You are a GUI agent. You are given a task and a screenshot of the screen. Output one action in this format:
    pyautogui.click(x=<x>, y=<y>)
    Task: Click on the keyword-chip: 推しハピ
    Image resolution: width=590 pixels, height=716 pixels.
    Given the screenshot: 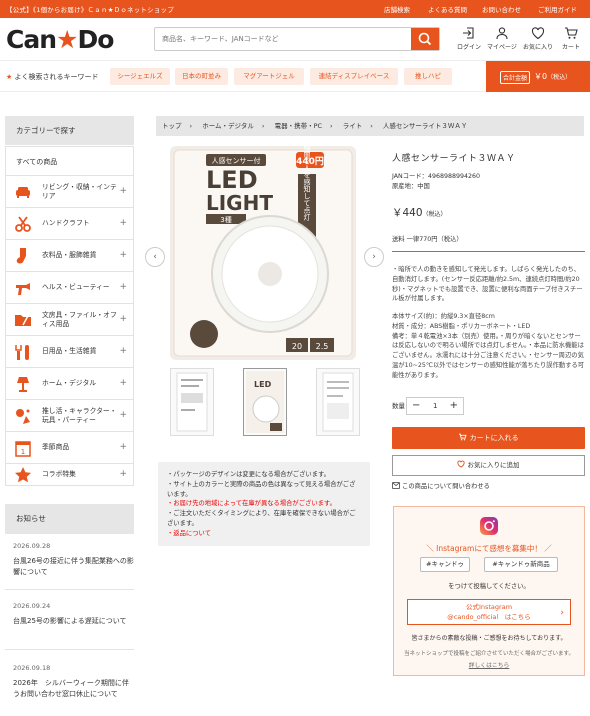 What is the action you would take?
    pyautogui.click(x=428, y=76)
    